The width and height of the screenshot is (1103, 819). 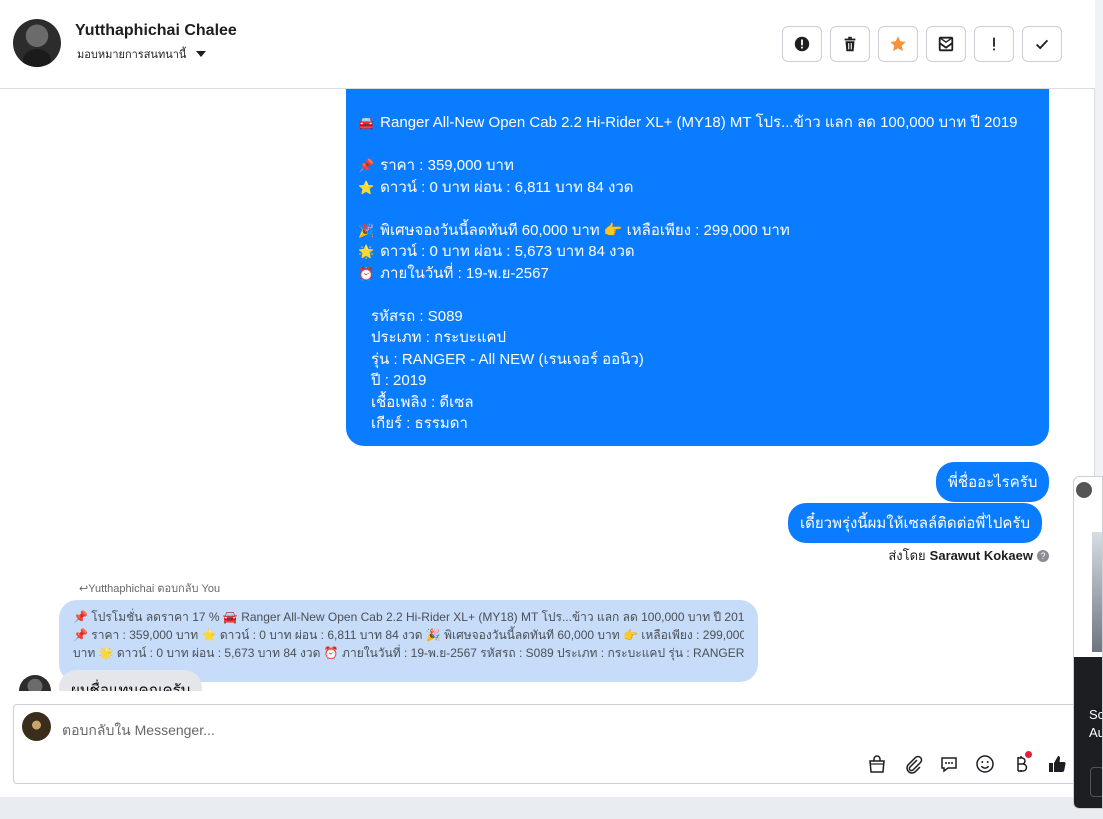 I want to click on mark-unread-icon, so click(x=946, y=44).